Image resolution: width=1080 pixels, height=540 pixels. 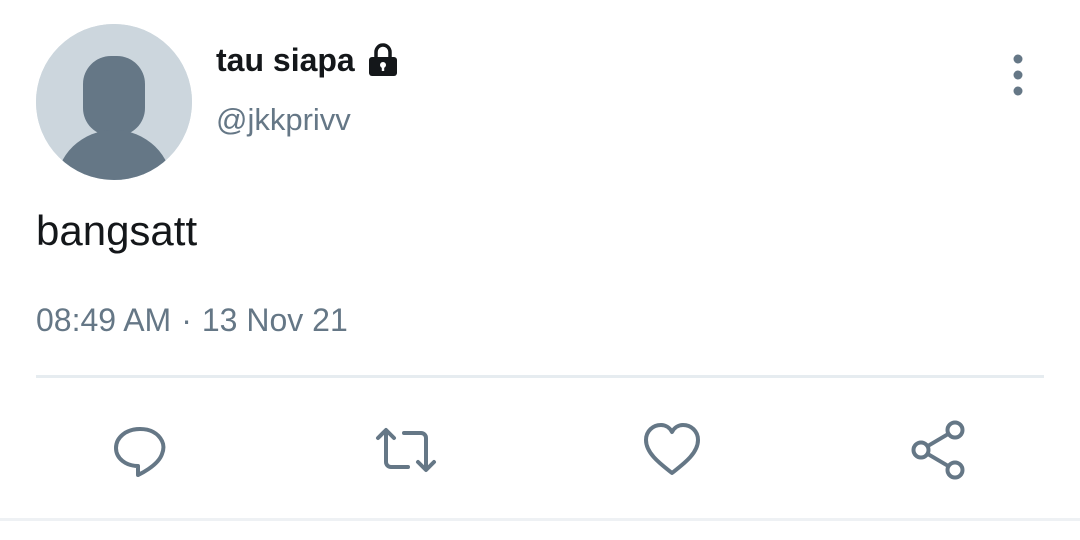 I want to click on avatar, so click(x=114, y=102).